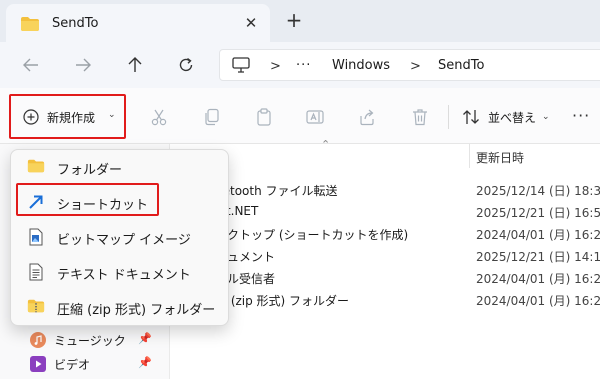 The width and height of the screenshot is (600, 379). Describe the element at coordinates (385, 255) in the screenshot. I see `table-row: キュメント 2025/12/21 (日) 14:17` at that location.